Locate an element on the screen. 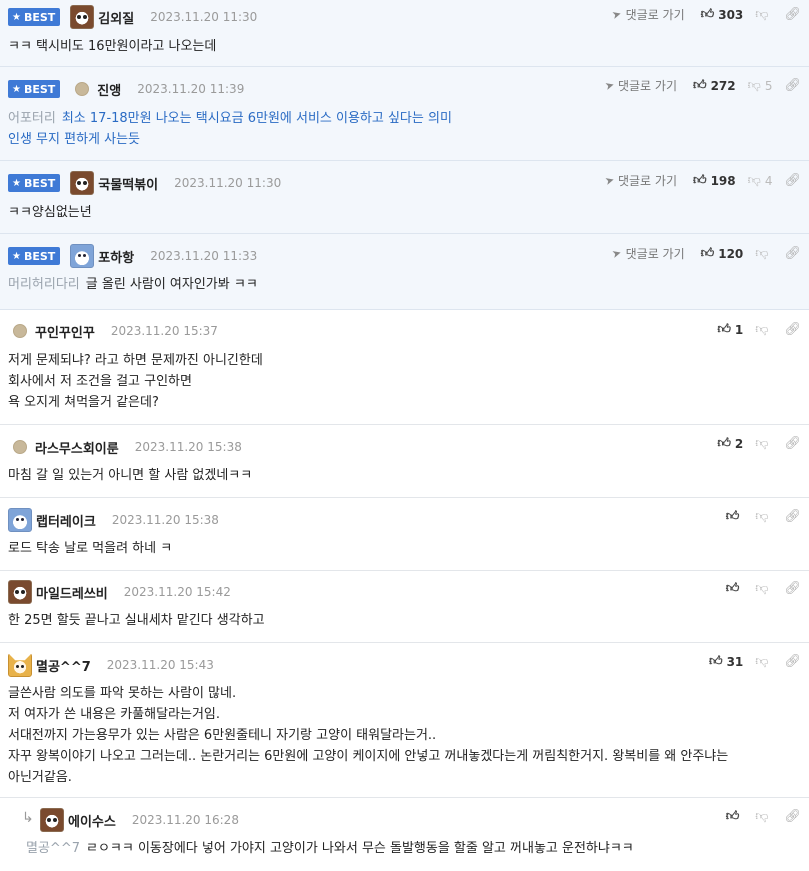  reply-target: 어포터리 is located at coordinates (32, 118).